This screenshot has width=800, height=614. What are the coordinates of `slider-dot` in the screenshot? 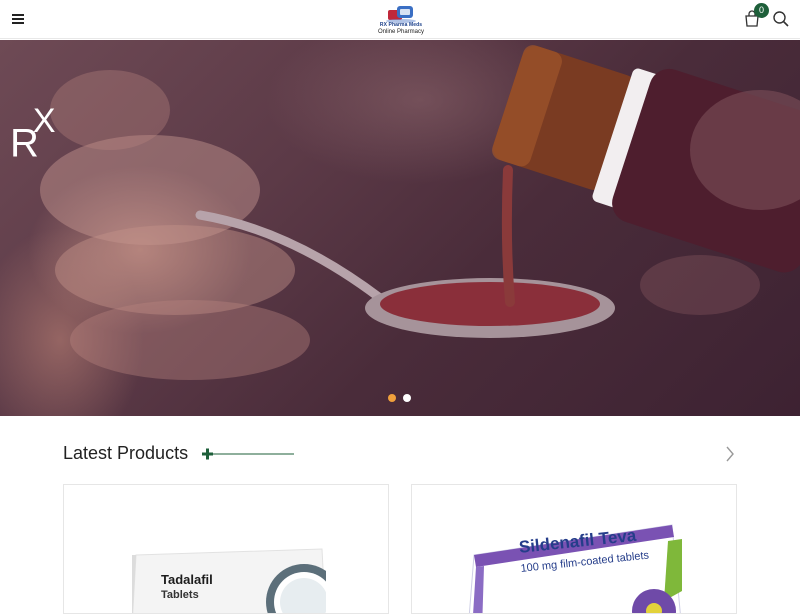 It's located at (407, 398).